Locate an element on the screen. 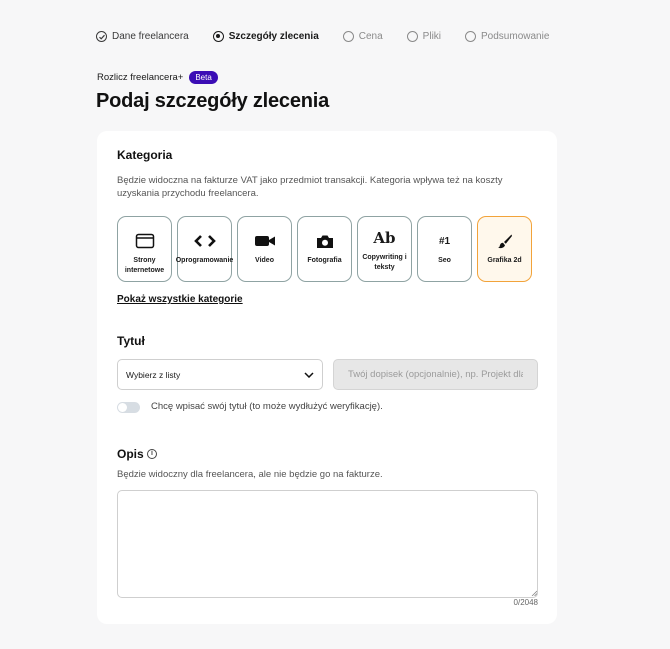  step-label: Pliki is located at coordinates (432, 36).